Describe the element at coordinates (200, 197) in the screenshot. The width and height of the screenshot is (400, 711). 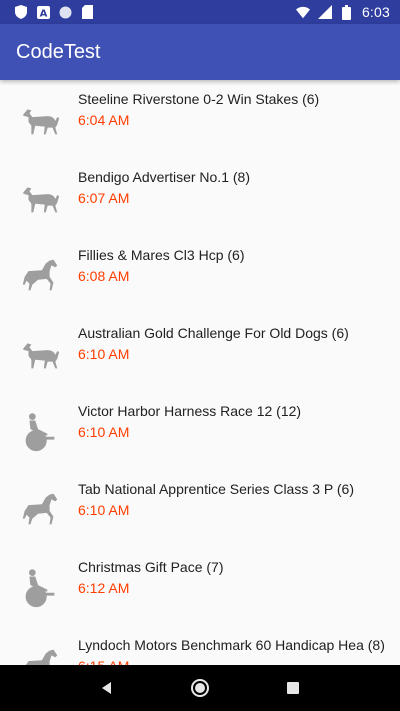
I see `race-list-item: Bendigo Advertiser No.1 (8) 6:07 AM` at that location.